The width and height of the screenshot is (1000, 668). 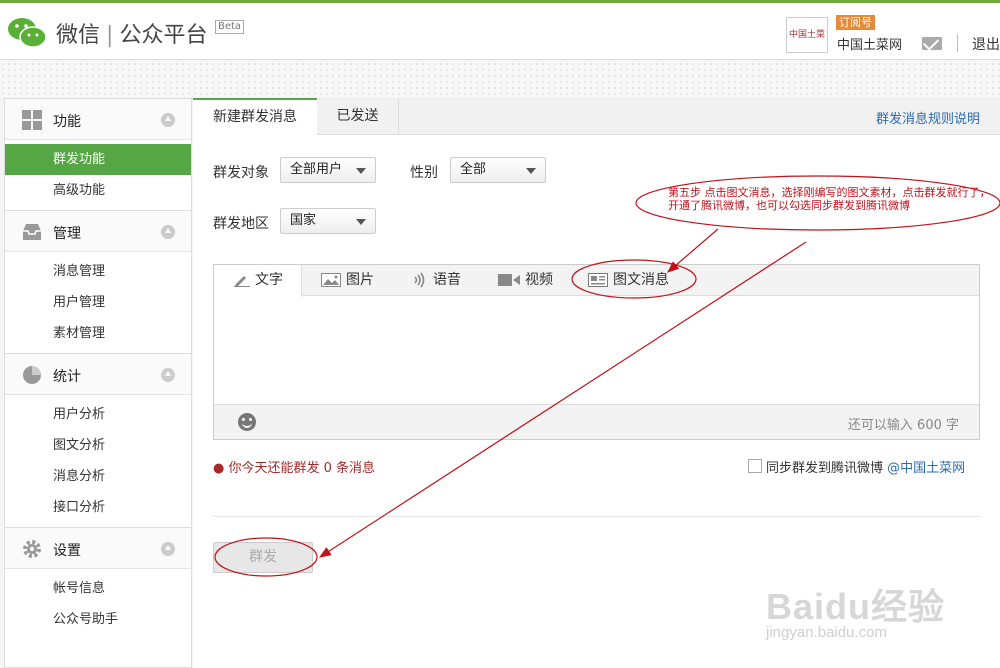 What do you see at coordinates (986, 44) in the screenshot?
I see `logout-link: 退出` at bounding box center [986, 44].